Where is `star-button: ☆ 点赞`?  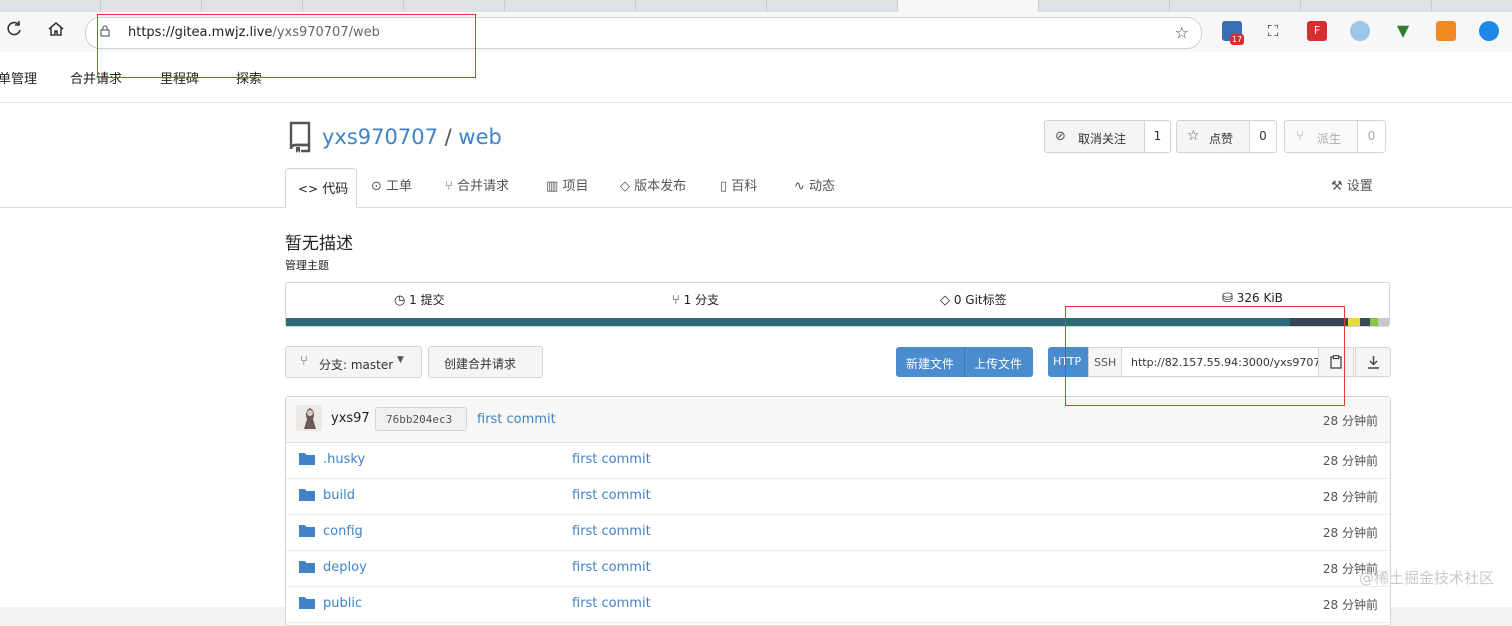 star-button: ☆ 点赞 is located at coordinates (1213, 136).